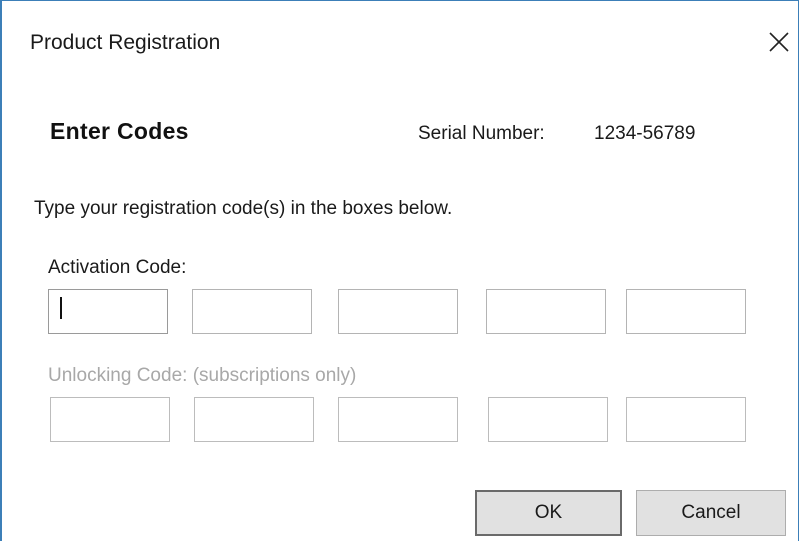 The image size is (799, 541). What do you see at coordinates (202, 375) in the screenshot?
I see `unlocking-code-label: Unlocking Code: (subscriptions only)` at bounding box center [202, 375].